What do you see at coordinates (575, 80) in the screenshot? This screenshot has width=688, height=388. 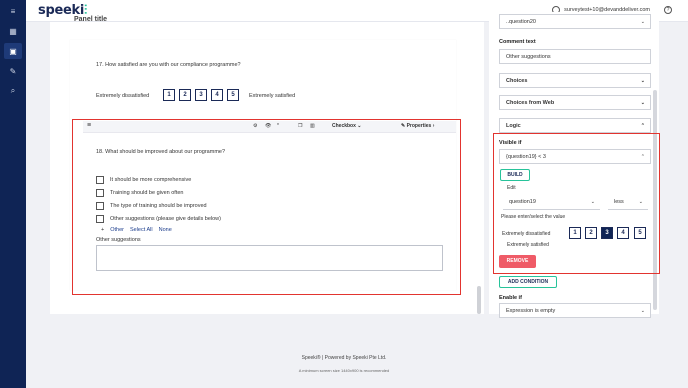 I see `choices-section: Choices ⌄` at bounding box center [575, 80].